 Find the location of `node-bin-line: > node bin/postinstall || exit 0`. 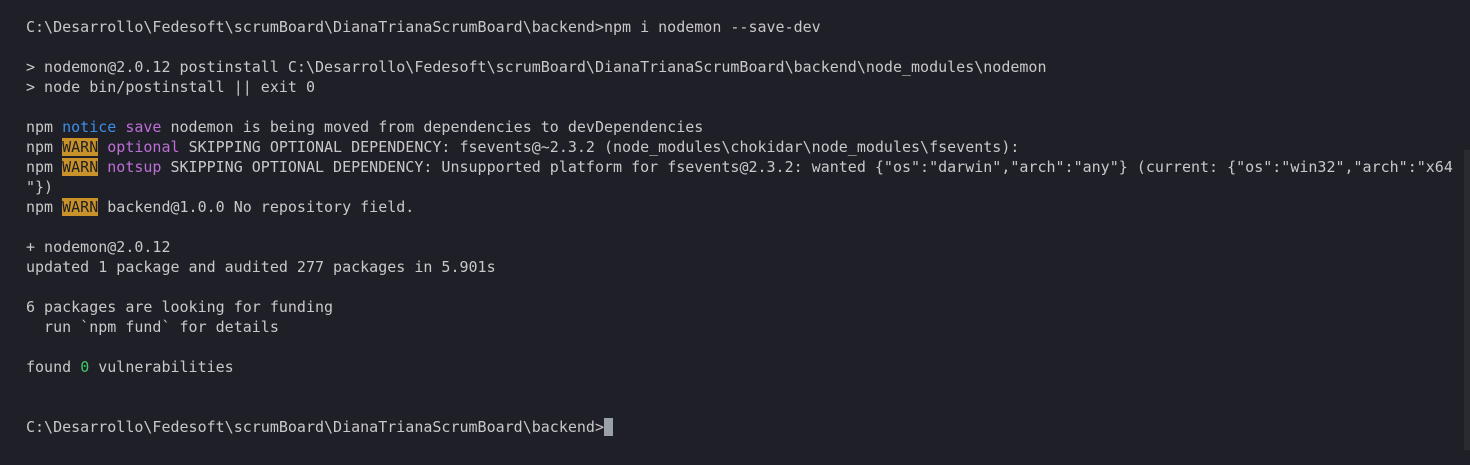

node-bin-line: > node bin/postinstall || exit 0 is located at coordinates (170, 87).